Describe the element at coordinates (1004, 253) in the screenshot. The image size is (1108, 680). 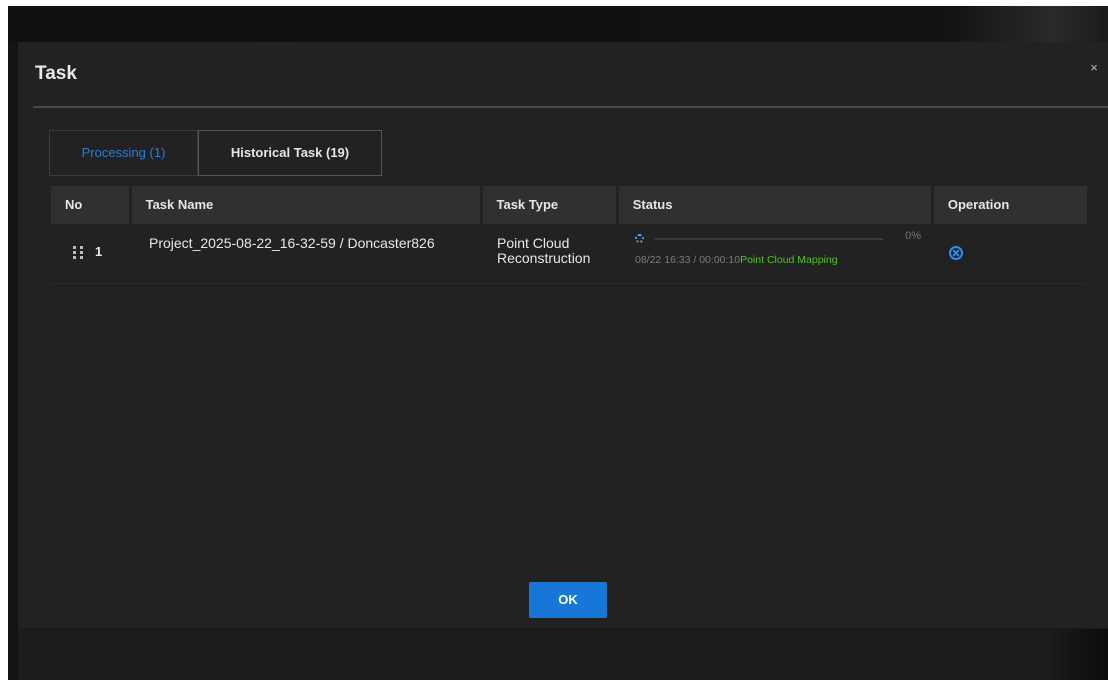
I see `cell-operation` at that location.